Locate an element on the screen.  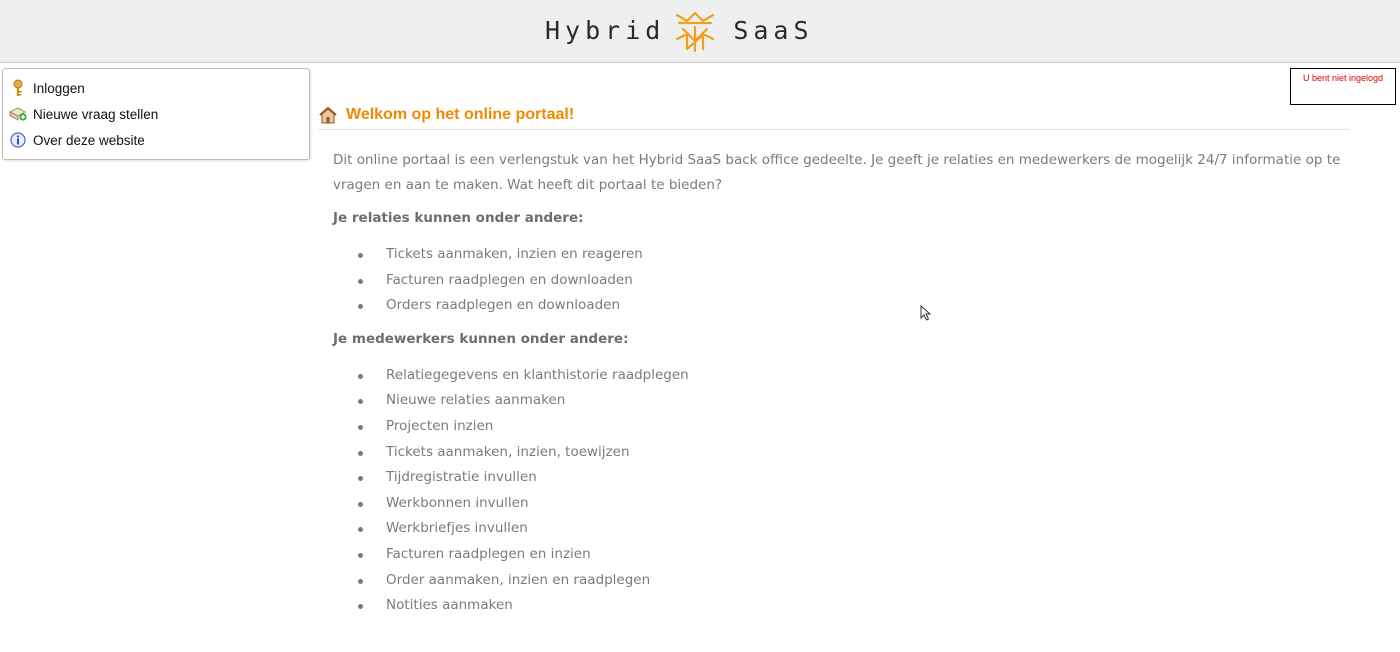
logo-text-right: SaaS is located at coordinates (773, 30).